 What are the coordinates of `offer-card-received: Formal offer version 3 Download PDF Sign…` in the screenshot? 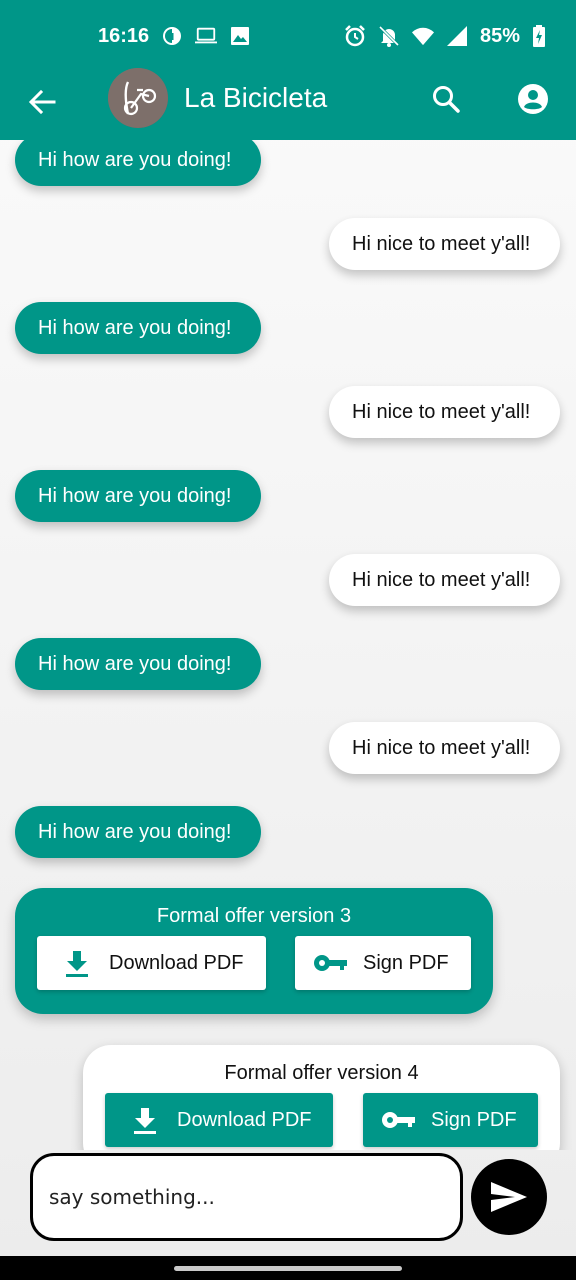 It's located at (254, 951).